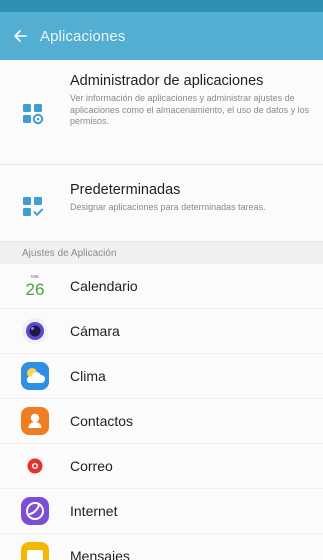 Image resolution: width=323 pixels, height=560 pixels. I want to click on contacts-icon, so click(35, 421).